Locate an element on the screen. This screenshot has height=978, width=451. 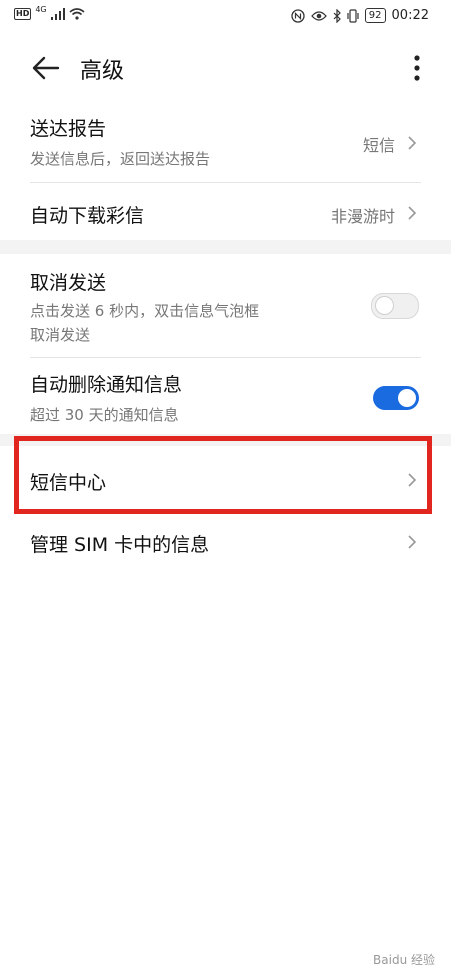
setting-manage-sim-messages: 管理 SIM 卡中的信息 is located at coordinates (225, 544).